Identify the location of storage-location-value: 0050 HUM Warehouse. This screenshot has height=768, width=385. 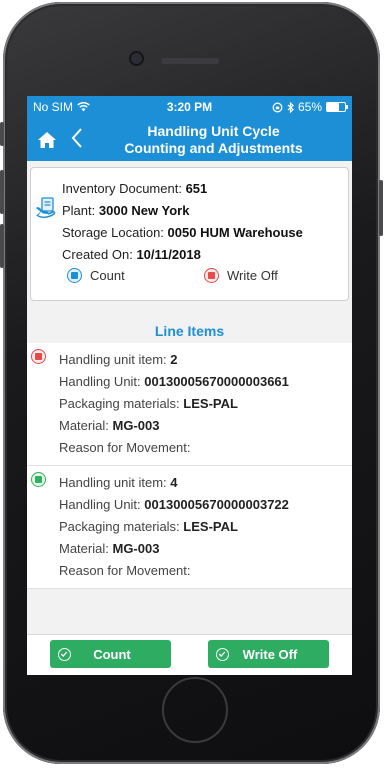
(235, 232).